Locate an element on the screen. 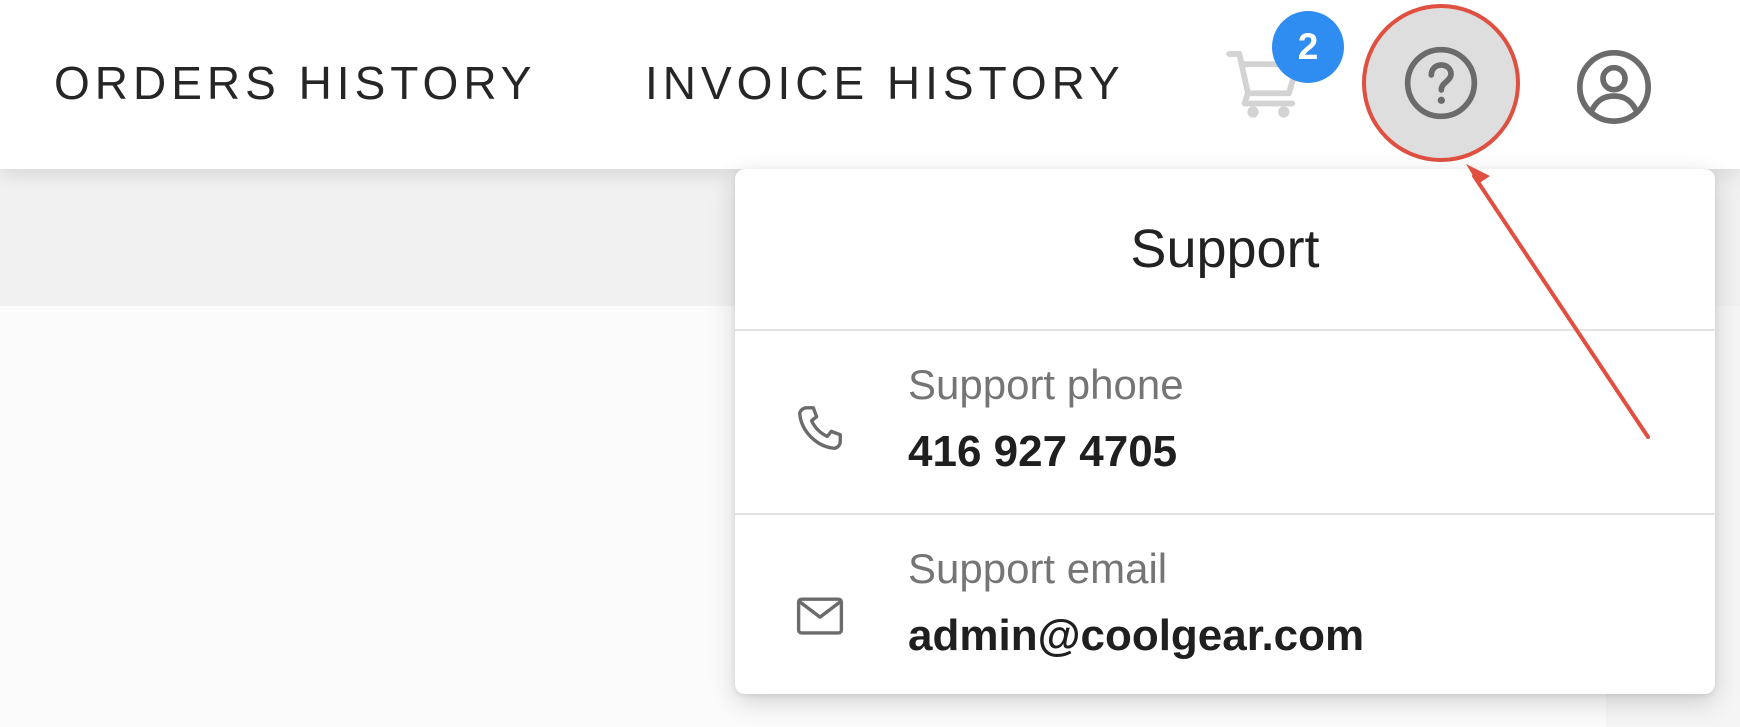  support-phone-row: Support phone 416 927 4705 is located at coordinates (1225, 422).